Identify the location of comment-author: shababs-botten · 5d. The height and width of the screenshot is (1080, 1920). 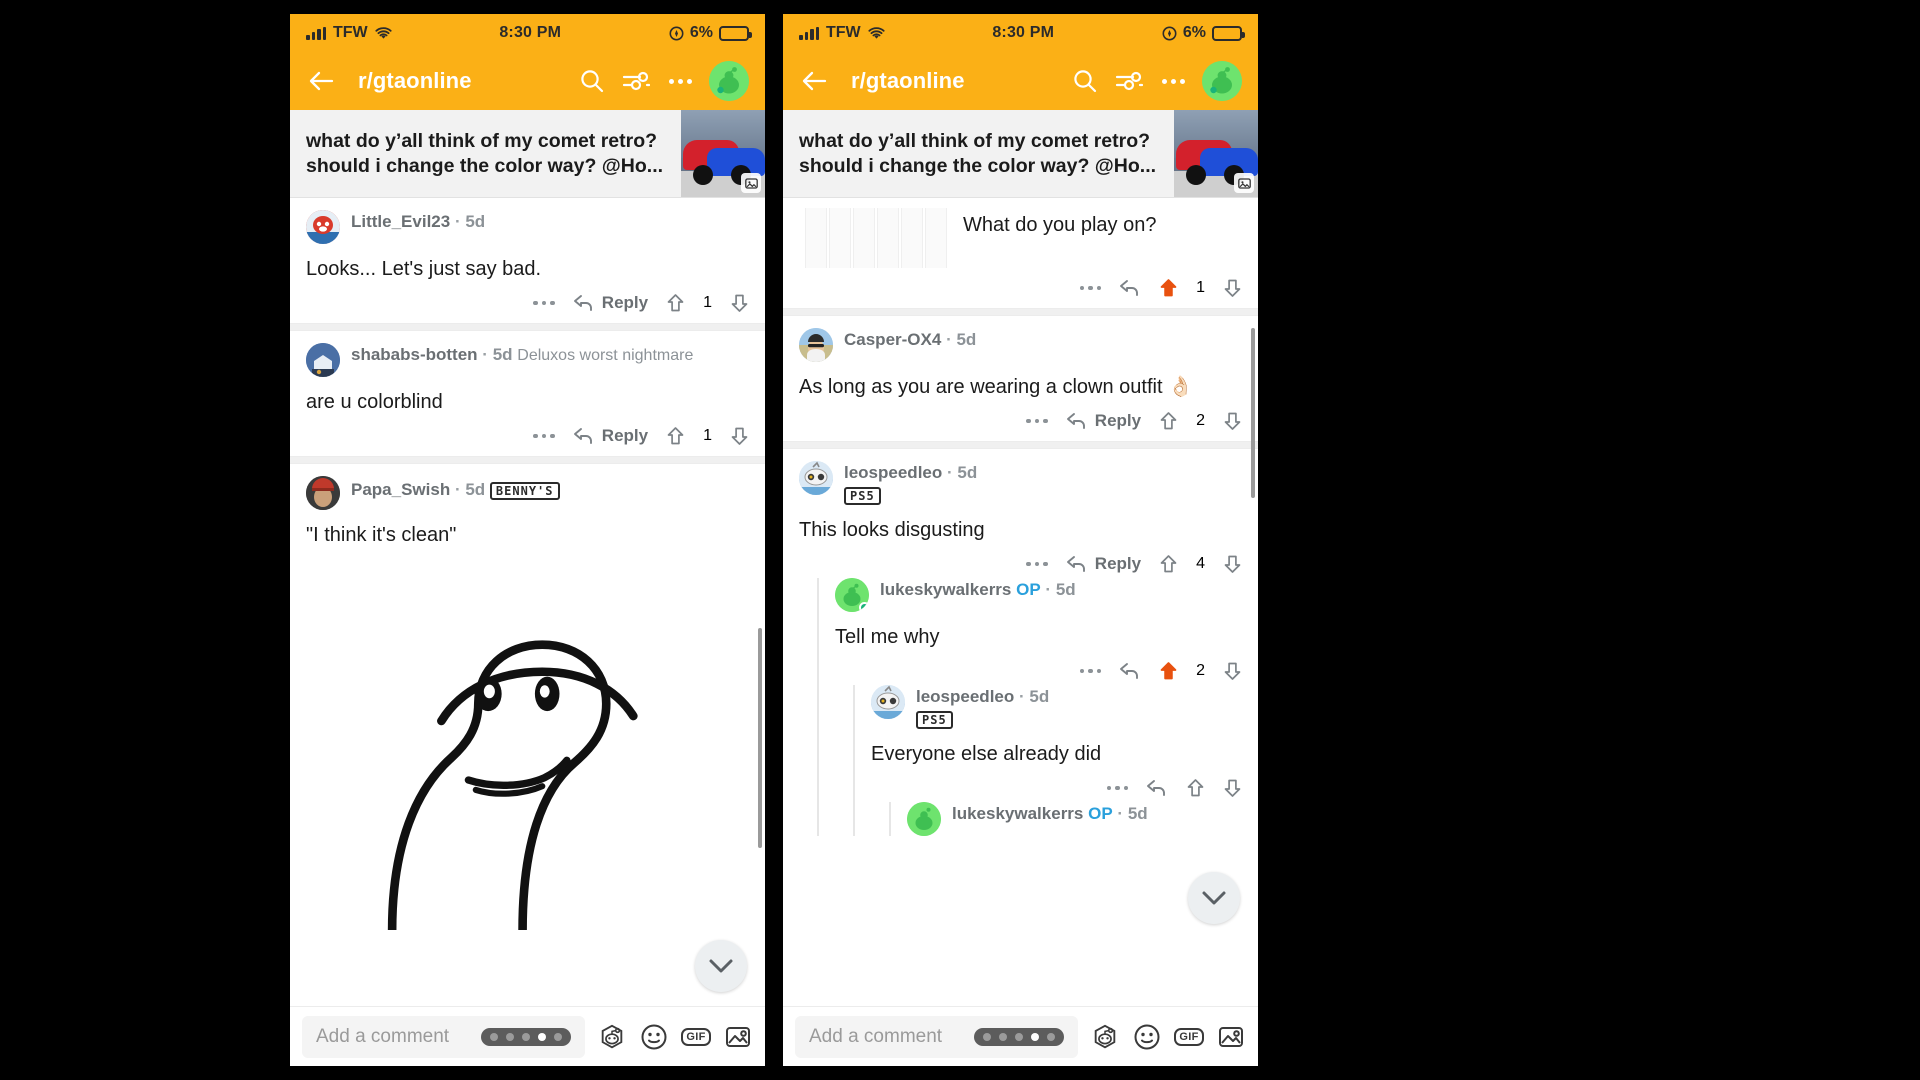
(434, 354).